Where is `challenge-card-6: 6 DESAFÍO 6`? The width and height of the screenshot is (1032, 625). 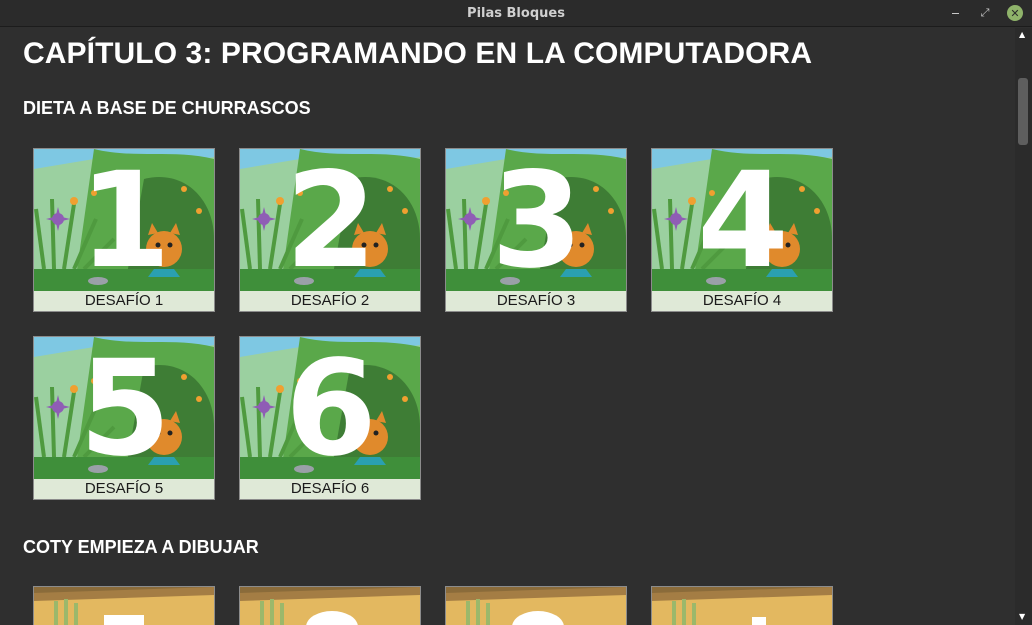
challenge-card-6: 6 DESAFÍO 6 is located at coordinates (330, 418).